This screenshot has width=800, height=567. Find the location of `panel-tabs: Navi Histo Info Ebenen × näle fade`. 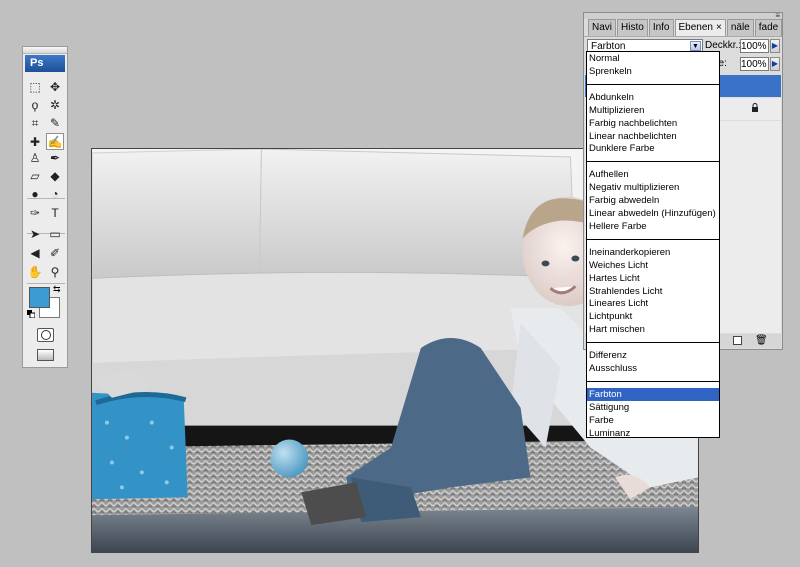

panel-tabs: Navi Histo Info Ebenen × näle fade is located at coordinates (685, 27).